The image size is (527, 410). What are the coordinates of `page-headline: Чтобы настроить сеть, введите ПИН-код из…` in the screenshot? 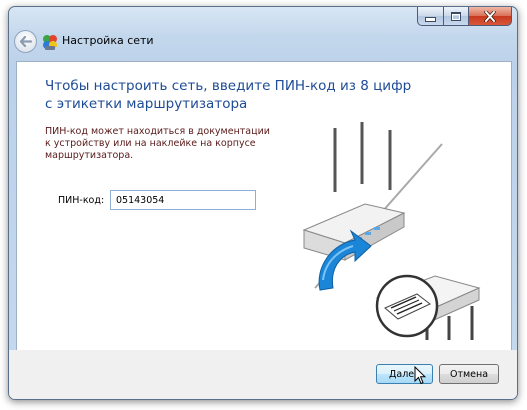 It's located at (228, 95).